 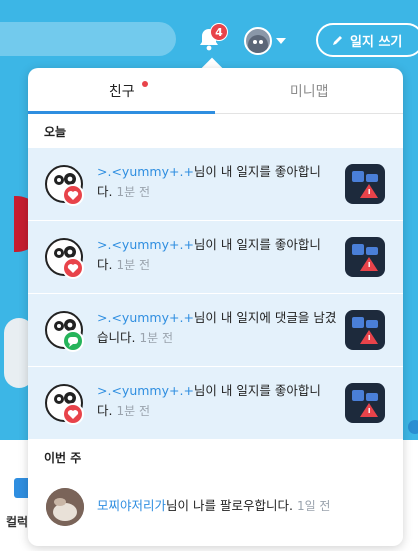 I want to click on new-indicator-dot, so click(x=145, y=84).